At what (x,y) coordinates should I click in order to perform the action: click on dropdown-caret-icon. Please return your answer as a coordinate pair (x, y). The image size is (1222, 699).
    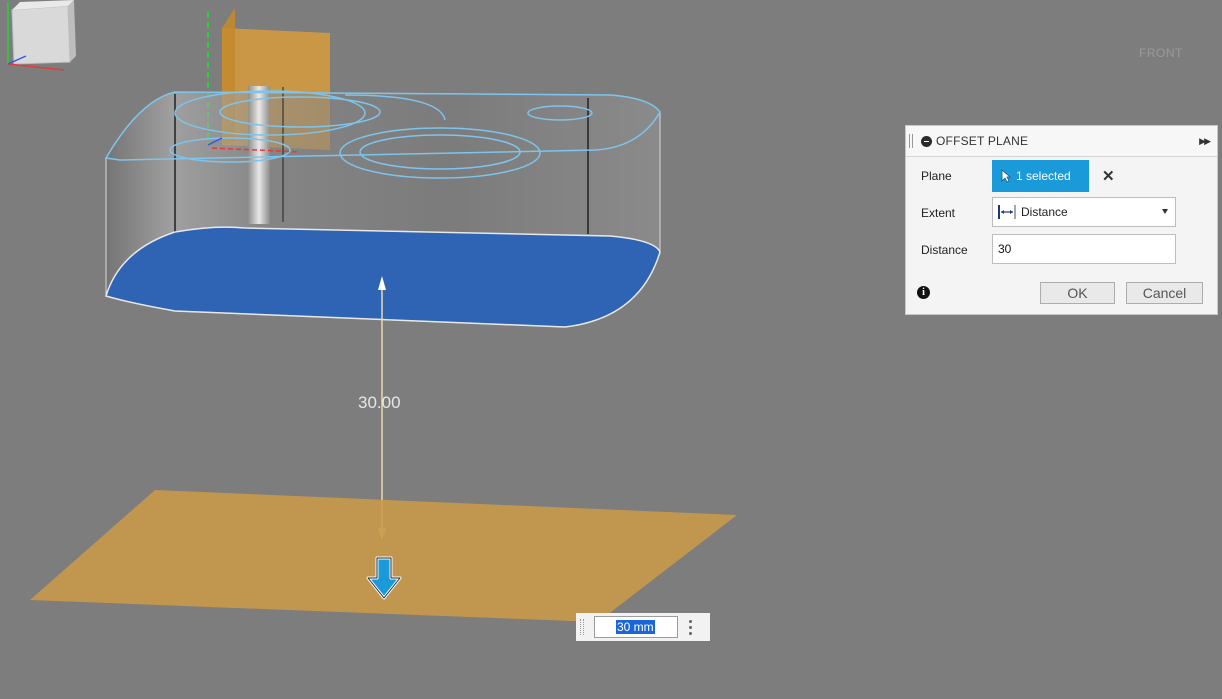
    Looking at the image, I should click on (1165, 211).